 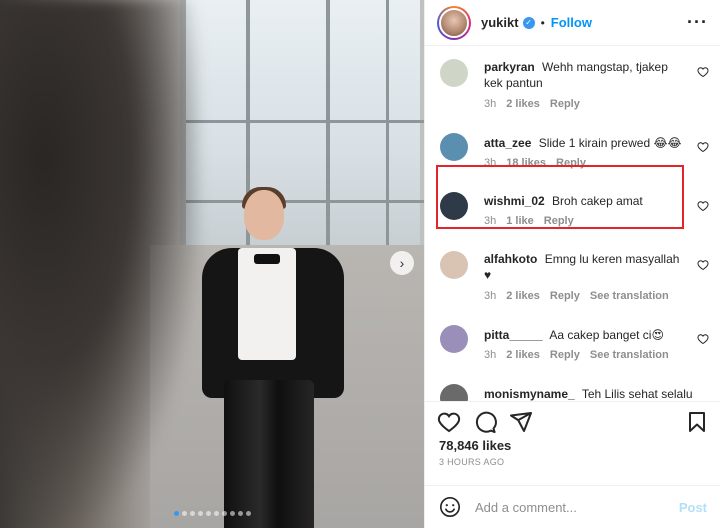 What do you see at coordinates (450, 507) in the screenshot?
I see `emoji-icon` at bounding box center [450, 507].